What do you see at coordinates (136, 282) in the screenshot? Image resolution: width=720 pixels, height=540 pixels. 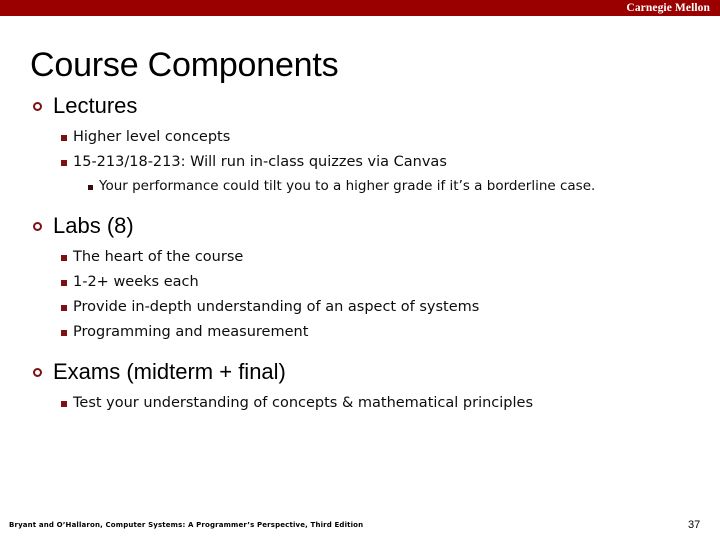 I see `list-item-label: 1-2+ weeks each` at bounding box center [136, 282].